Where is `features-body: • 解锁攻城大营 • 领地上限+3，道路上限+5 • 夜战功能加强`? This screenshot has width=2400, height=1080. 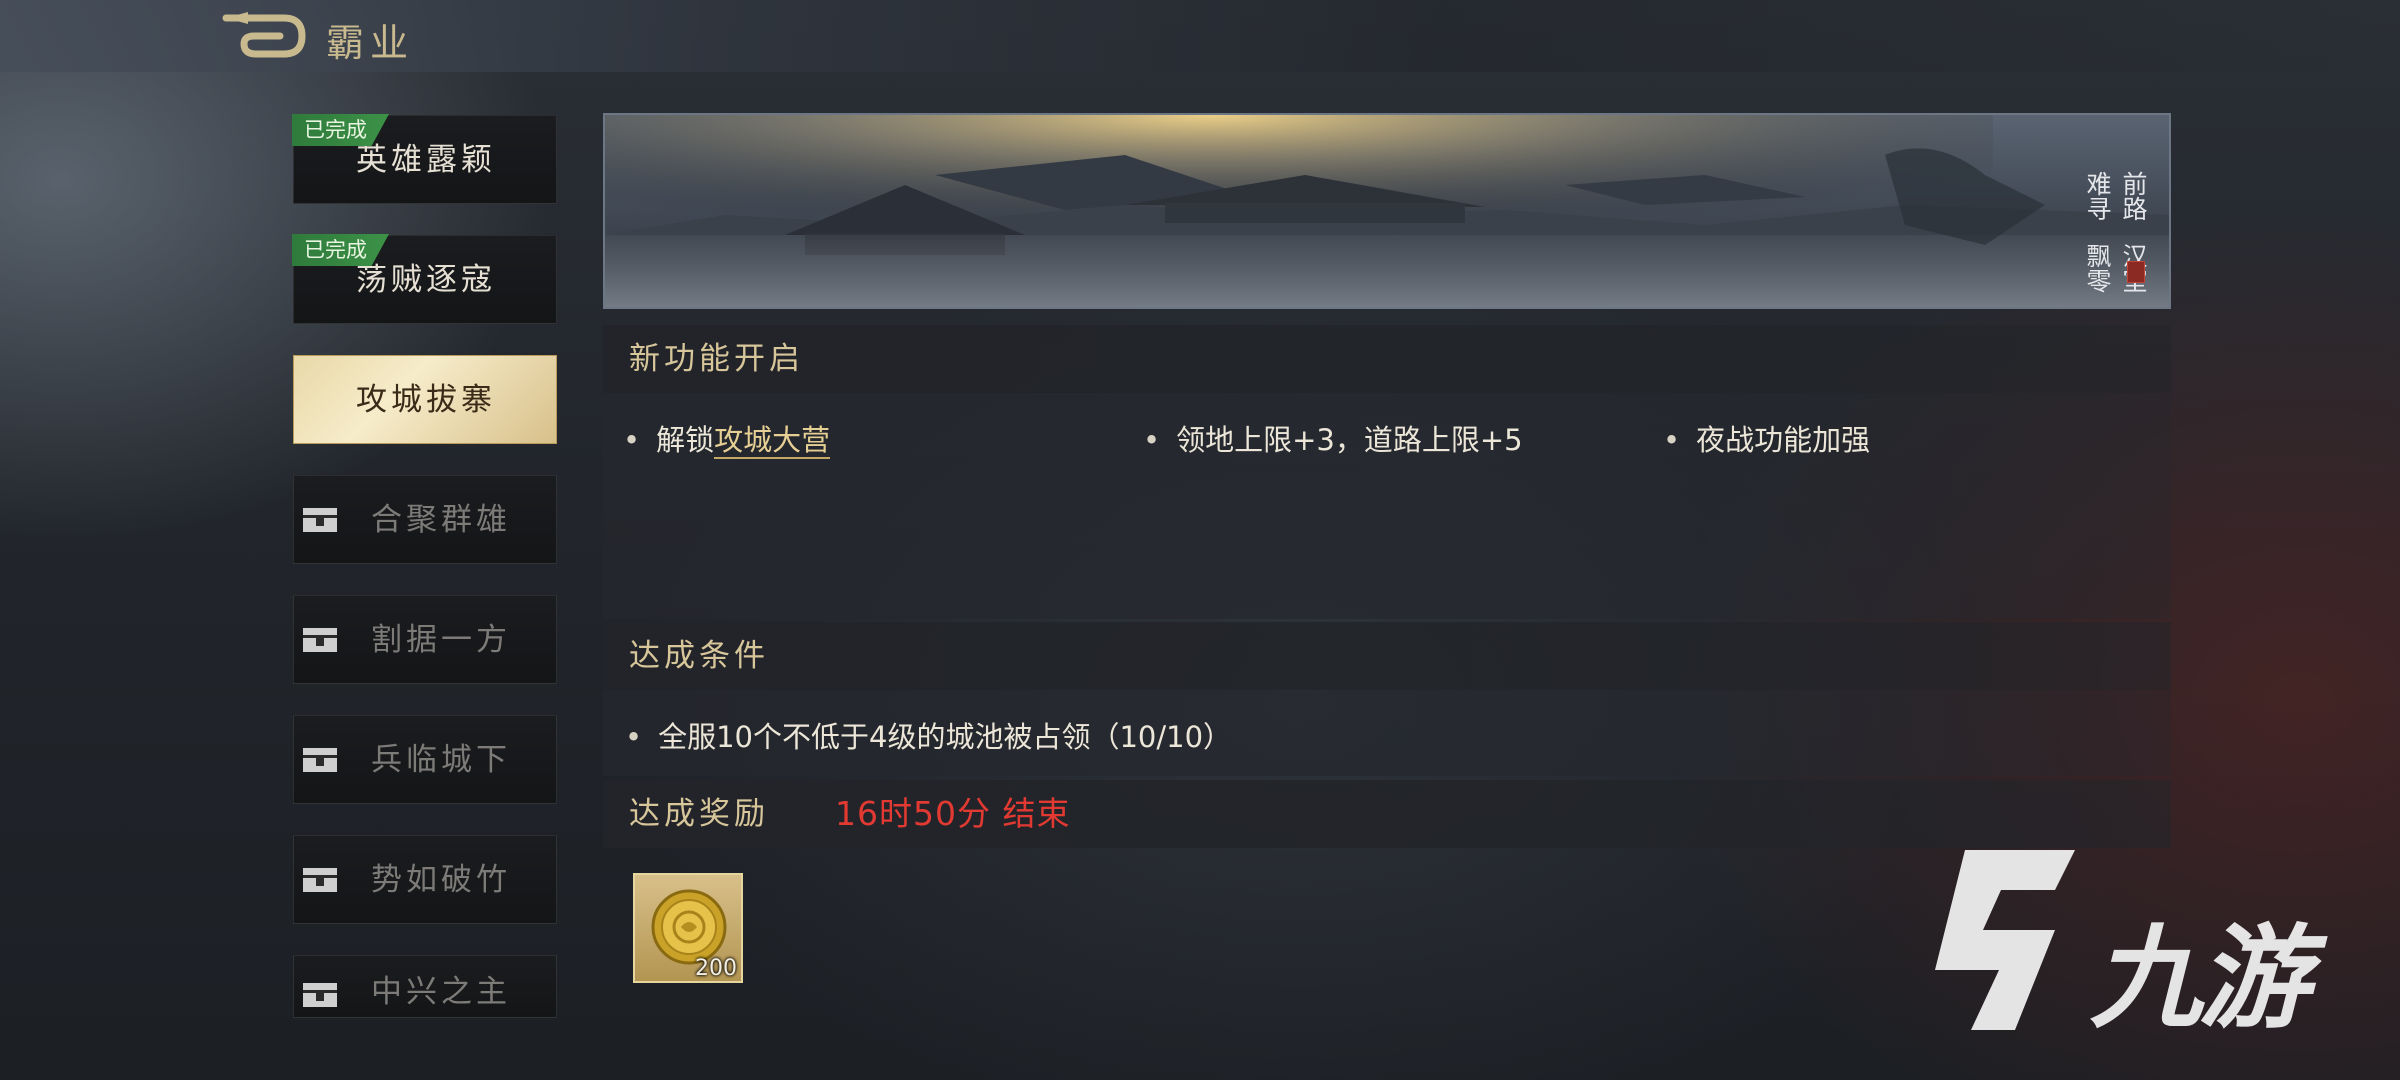 features-body: • 解锁攻城大营 • 领地上限+3，道路上限+5 • 夜战功能加强 is located at coordinates (1387, 506).